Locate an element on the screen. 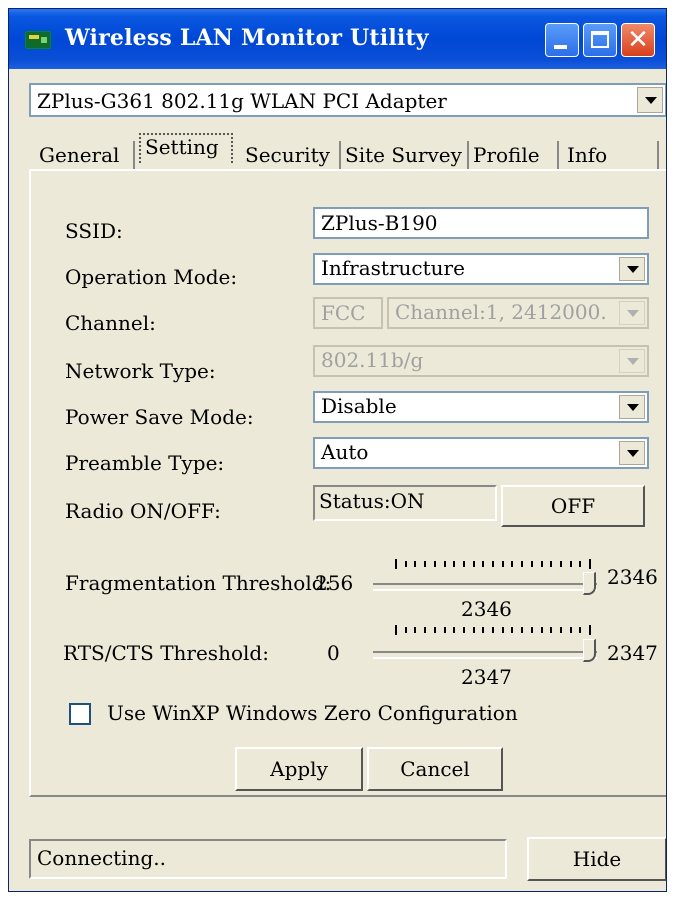 The image size is (675, 900). tab-site-survey: Site Survey is located at coordinates (407, 156).